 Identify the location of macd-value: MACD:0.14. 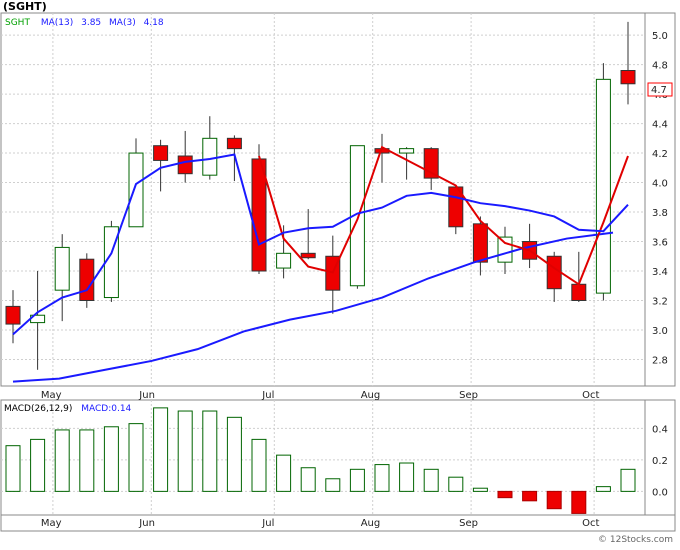
(106, 409).